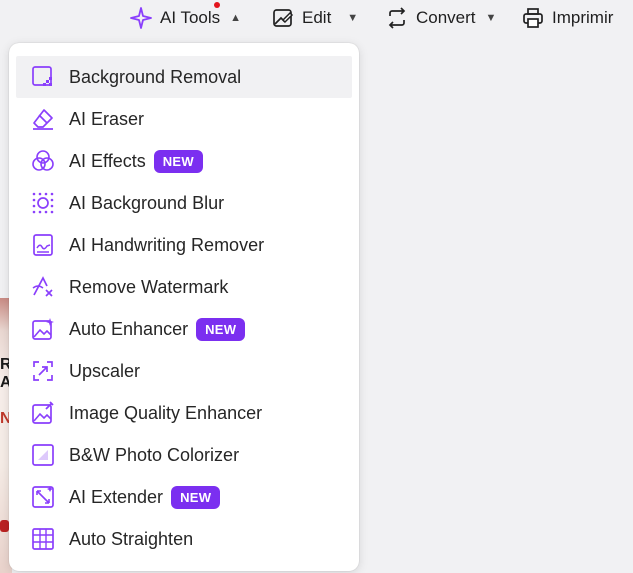 Image resolution: width=633 pixels, height=573 pixels. I want to click on menu-item-label: AI Handwriting Remover, so click(167, 244).